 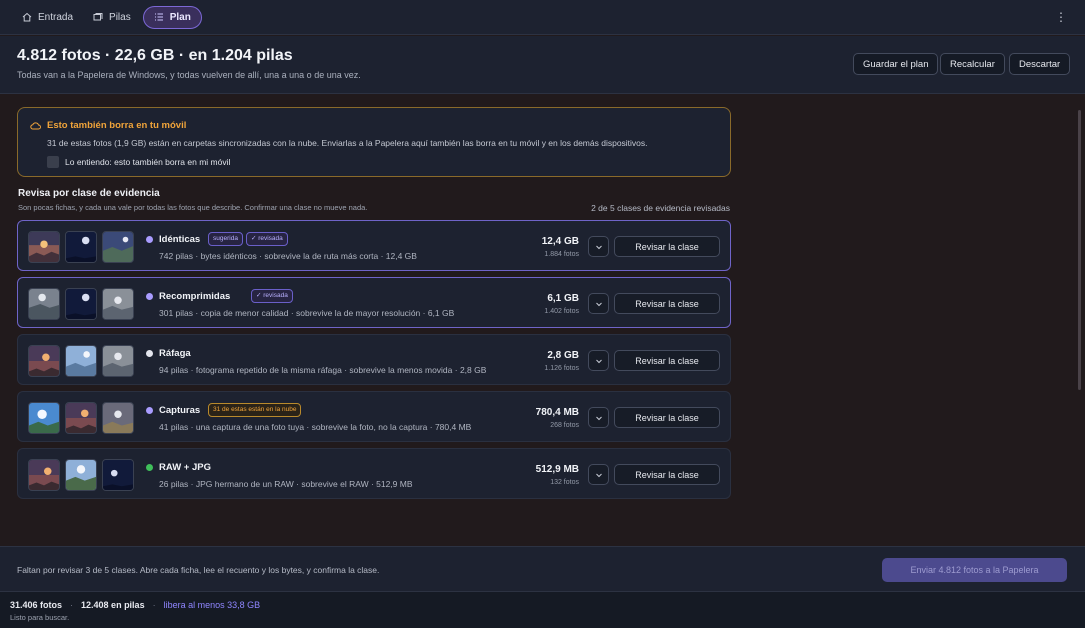 What do you see at coordinates (557, 412) in the screenshot?
I see `class-size: 780,4 MB` at bounding box center [557, 412].